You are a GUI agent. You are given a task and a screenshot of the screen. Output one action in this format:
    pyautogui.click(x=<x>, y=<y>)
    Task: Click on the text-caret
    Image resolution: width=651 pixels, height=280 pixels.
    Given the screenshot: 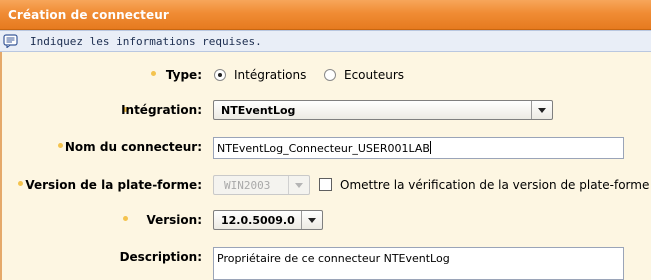 What is the action you would take?
    pyautogui.click(x=430, y=147)
    